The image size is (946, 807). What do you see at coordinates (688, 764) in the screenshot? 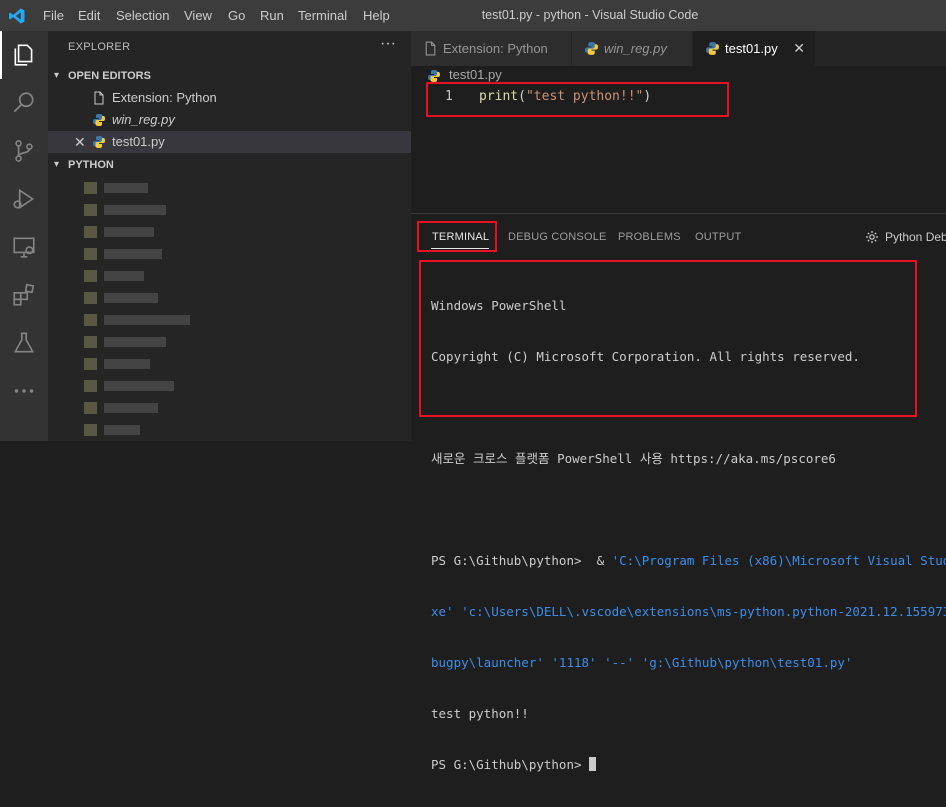
I see `terminal-prompt-line: PS G:\Github\python>` at bounding box center [688, 764].